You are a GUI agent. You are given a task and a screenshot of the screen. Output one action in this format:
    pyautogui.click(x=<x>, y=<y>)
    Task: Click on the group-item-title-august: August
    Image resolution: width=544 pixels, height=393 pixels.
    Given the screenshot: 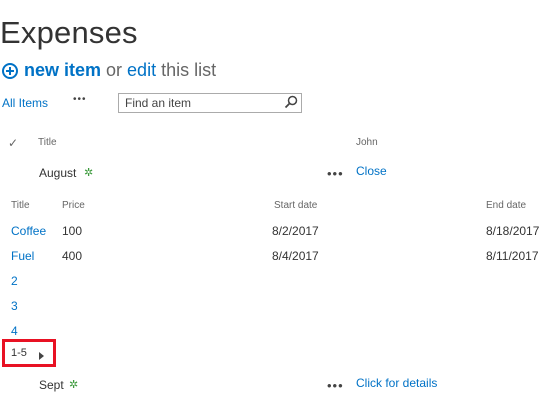 What is the action you would take?
    pyautogui.click(x=57, y=173)
    